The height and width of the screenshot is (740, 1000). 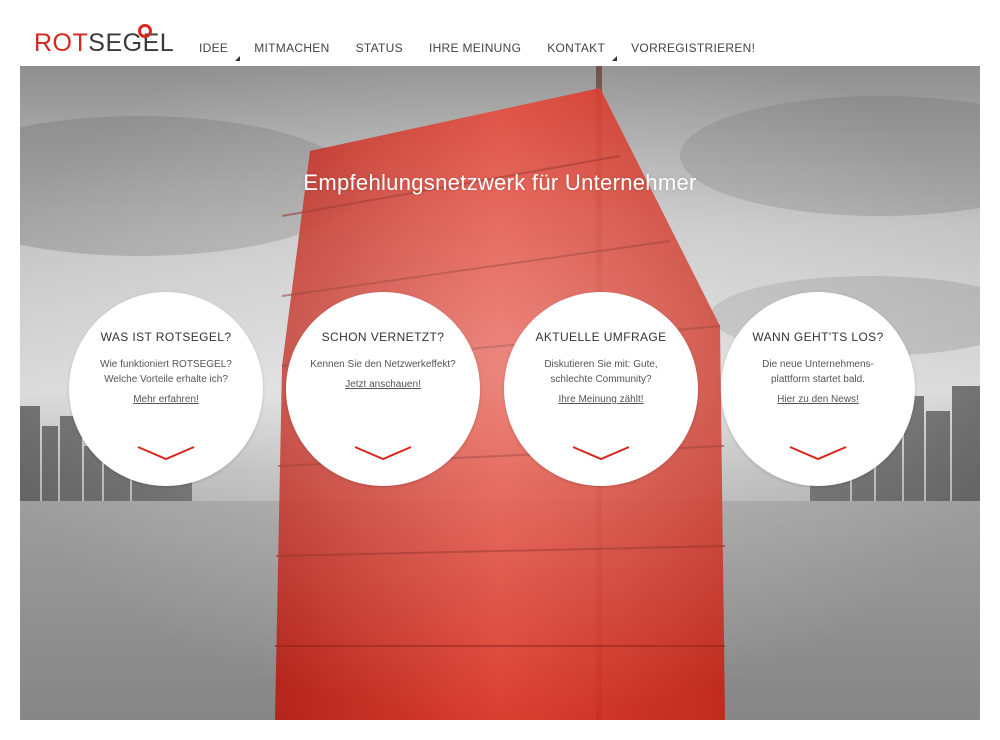 What do you see at coordinates (600, 399) in the screenshot?
I see `card-link-ihre-meinung: Ihre Meinung zählt!` at bounding box center [600, 399].